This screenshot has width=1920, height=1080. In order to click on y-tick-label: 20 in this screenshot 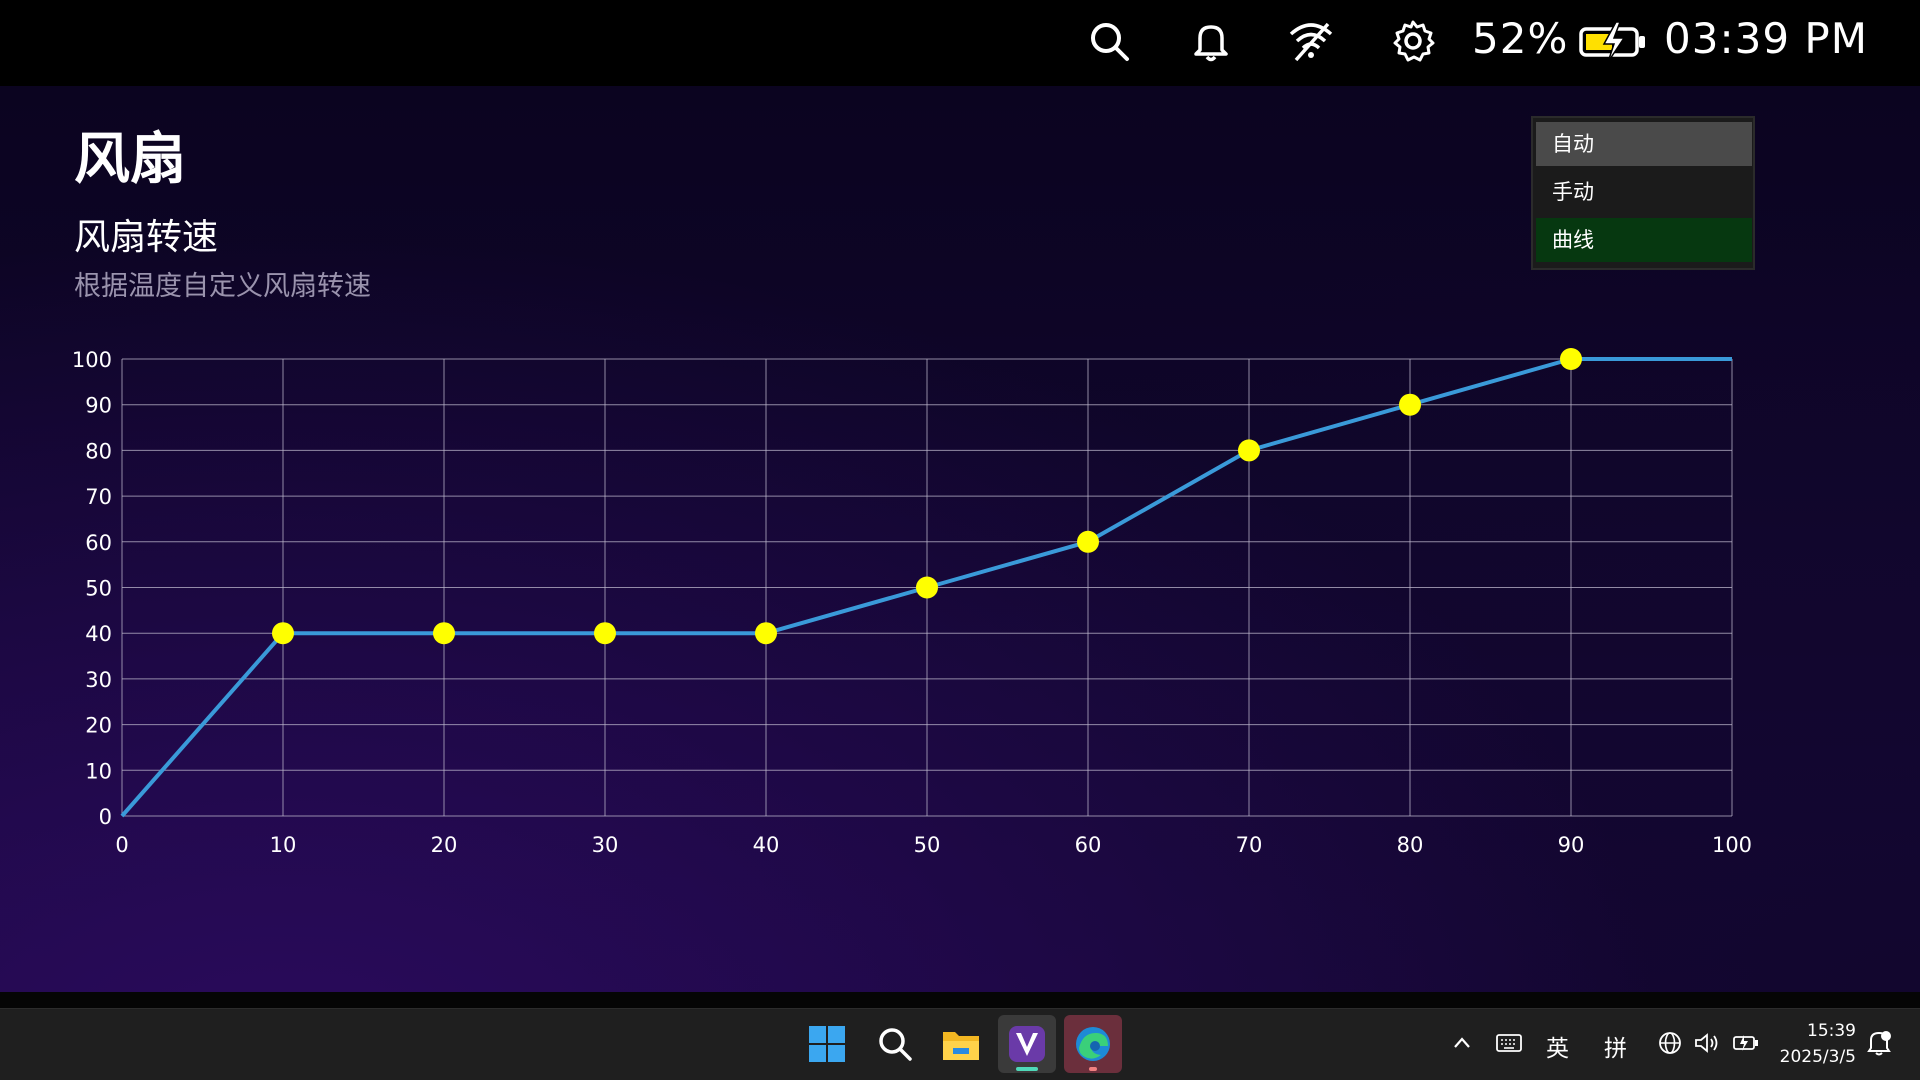, I will do `click(98, 726)`.